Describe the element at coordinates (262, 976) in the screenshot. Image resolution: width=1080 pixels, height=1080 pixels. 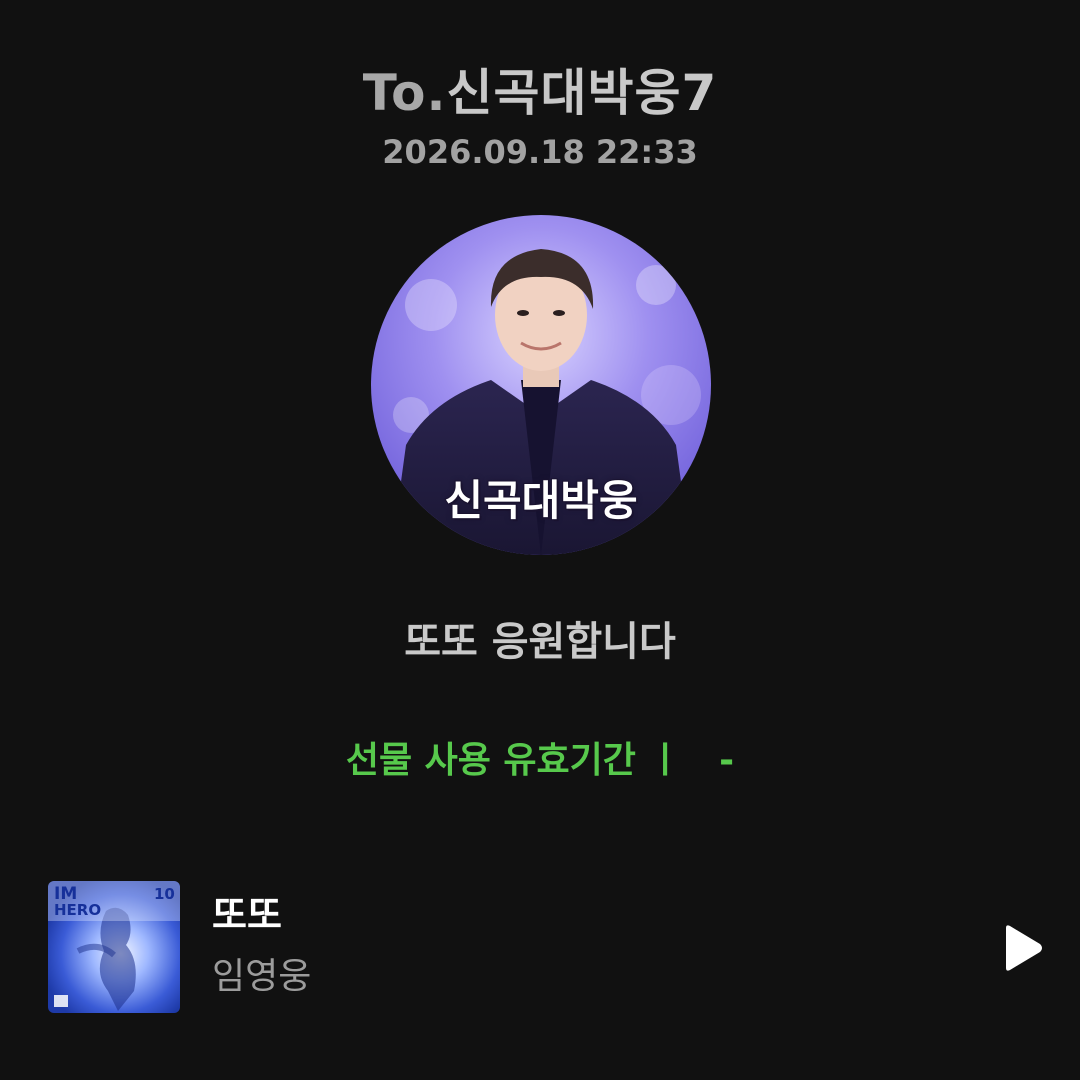
I see `track-artist: 임영웅` at that location.